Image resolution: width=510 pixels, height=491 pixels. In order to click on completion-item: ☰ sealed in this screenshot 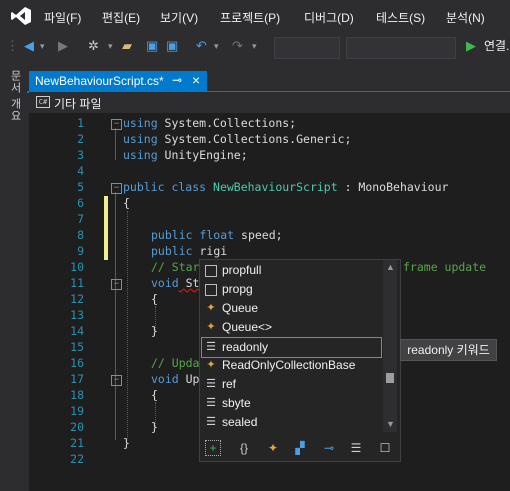, I will do `click(291, 422)`.